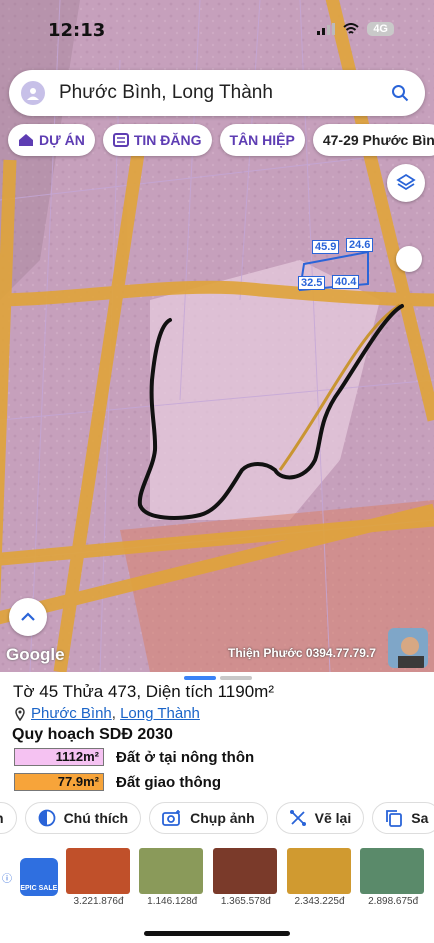 The image size is (434, 943). What do you see at coordinates (143, 691) in the screenshot?
I see `parcel-title: Tờ 45 Thửa 473, Diện tích 1190m²` at bounding box center [143, 691].